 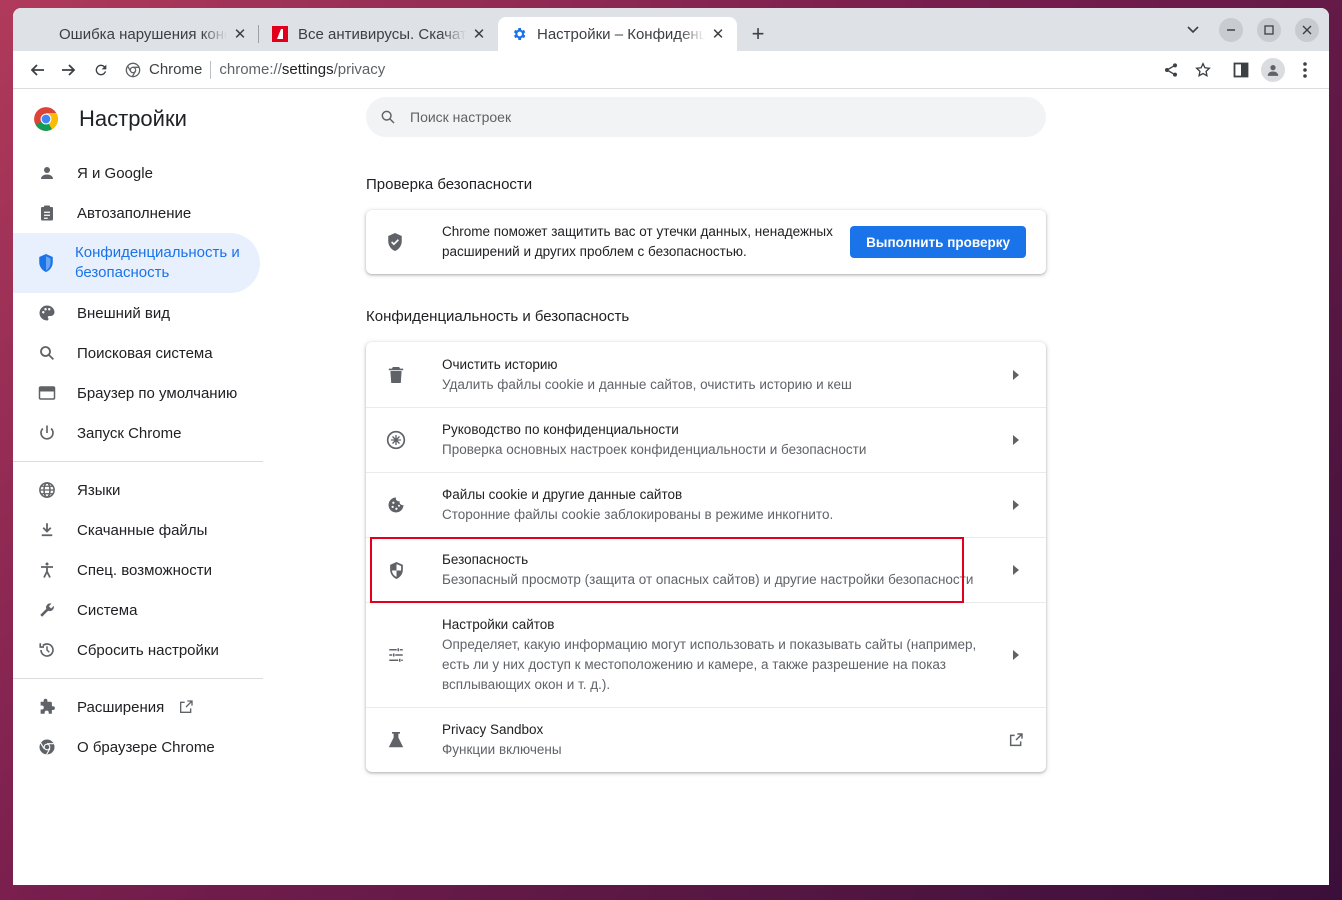 I want to click on forward-button, so click(x=69, y=70).